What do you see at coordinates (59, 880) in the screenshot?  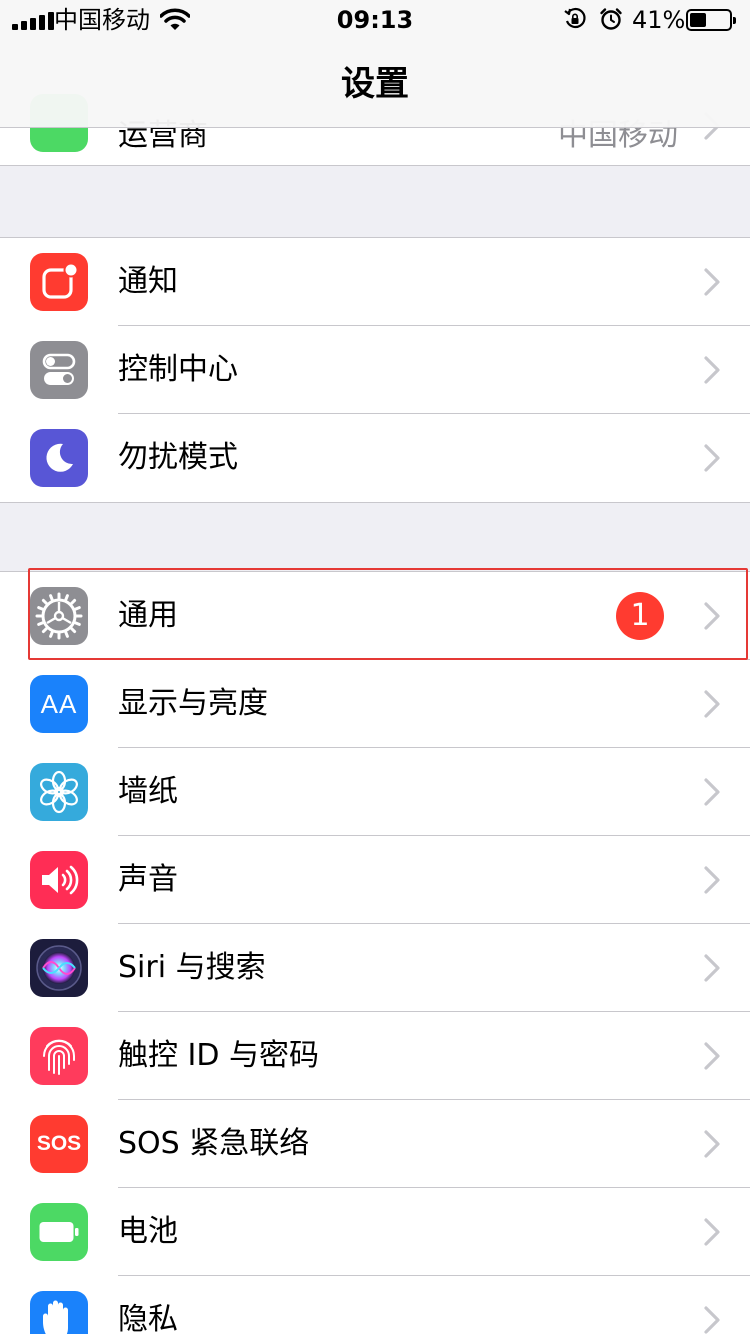 I see `speaker-icon` at bounding box center [59, 880].